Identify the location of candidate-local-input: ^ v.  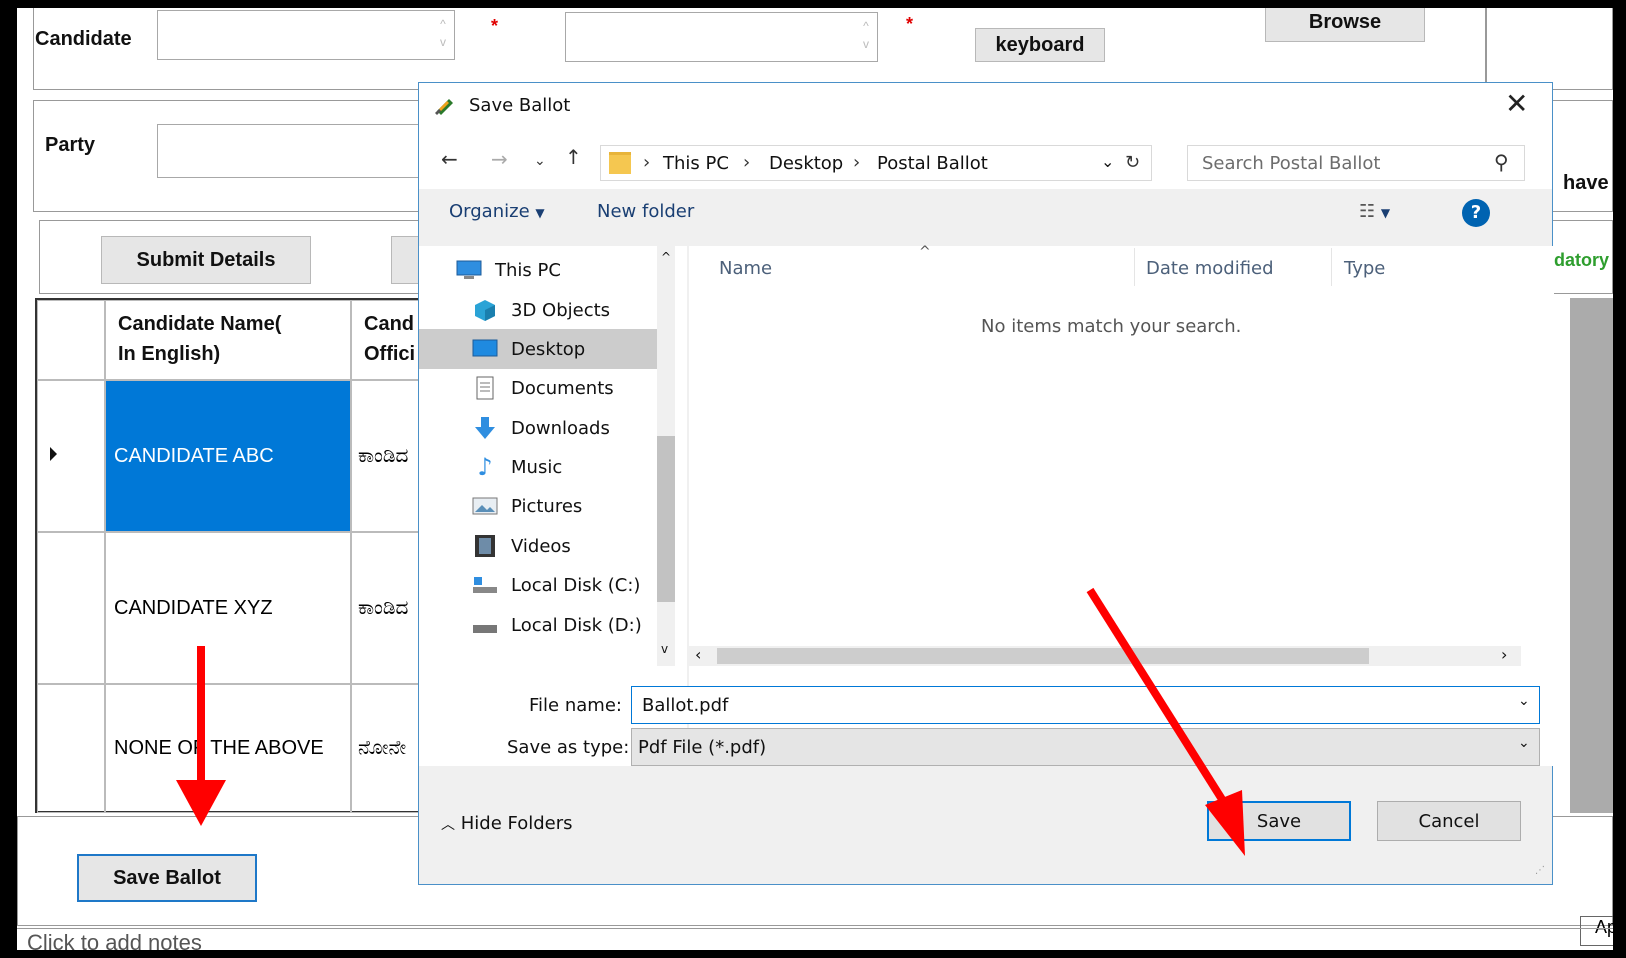
(721, 37).